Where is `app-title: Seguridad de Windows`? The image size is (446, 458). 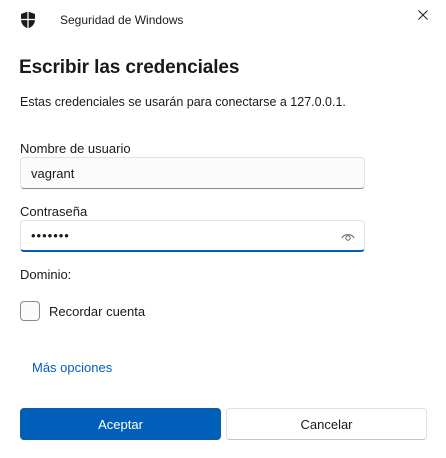
app-title: Seguridad de Windows is located at coordinates (122, 20).